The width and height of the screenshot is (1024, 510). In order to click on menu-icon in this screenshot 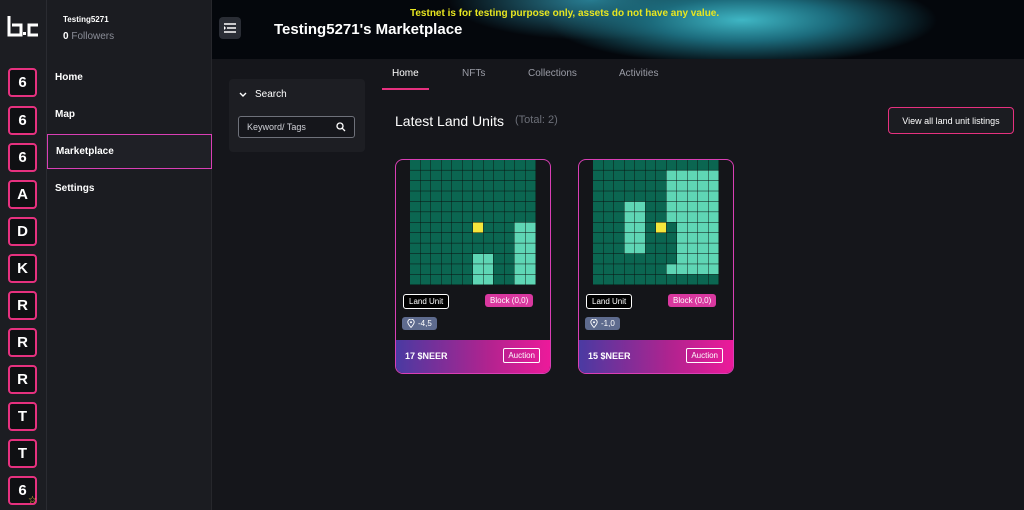, I will do `click(230, 28)`.